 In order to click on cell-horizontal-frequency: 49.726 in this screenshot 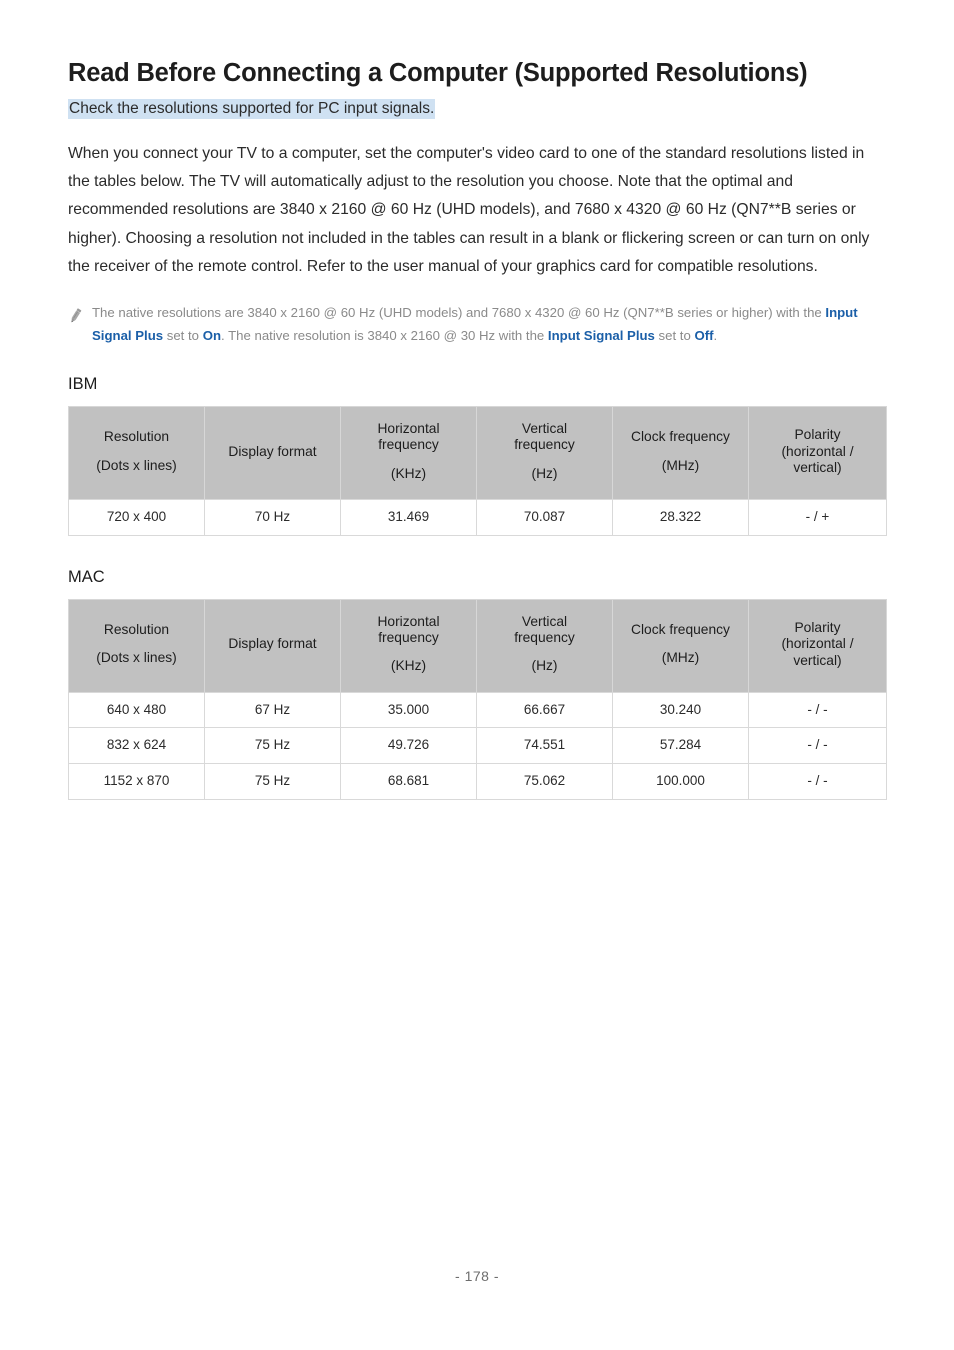, I will do `click(408, 746)`.